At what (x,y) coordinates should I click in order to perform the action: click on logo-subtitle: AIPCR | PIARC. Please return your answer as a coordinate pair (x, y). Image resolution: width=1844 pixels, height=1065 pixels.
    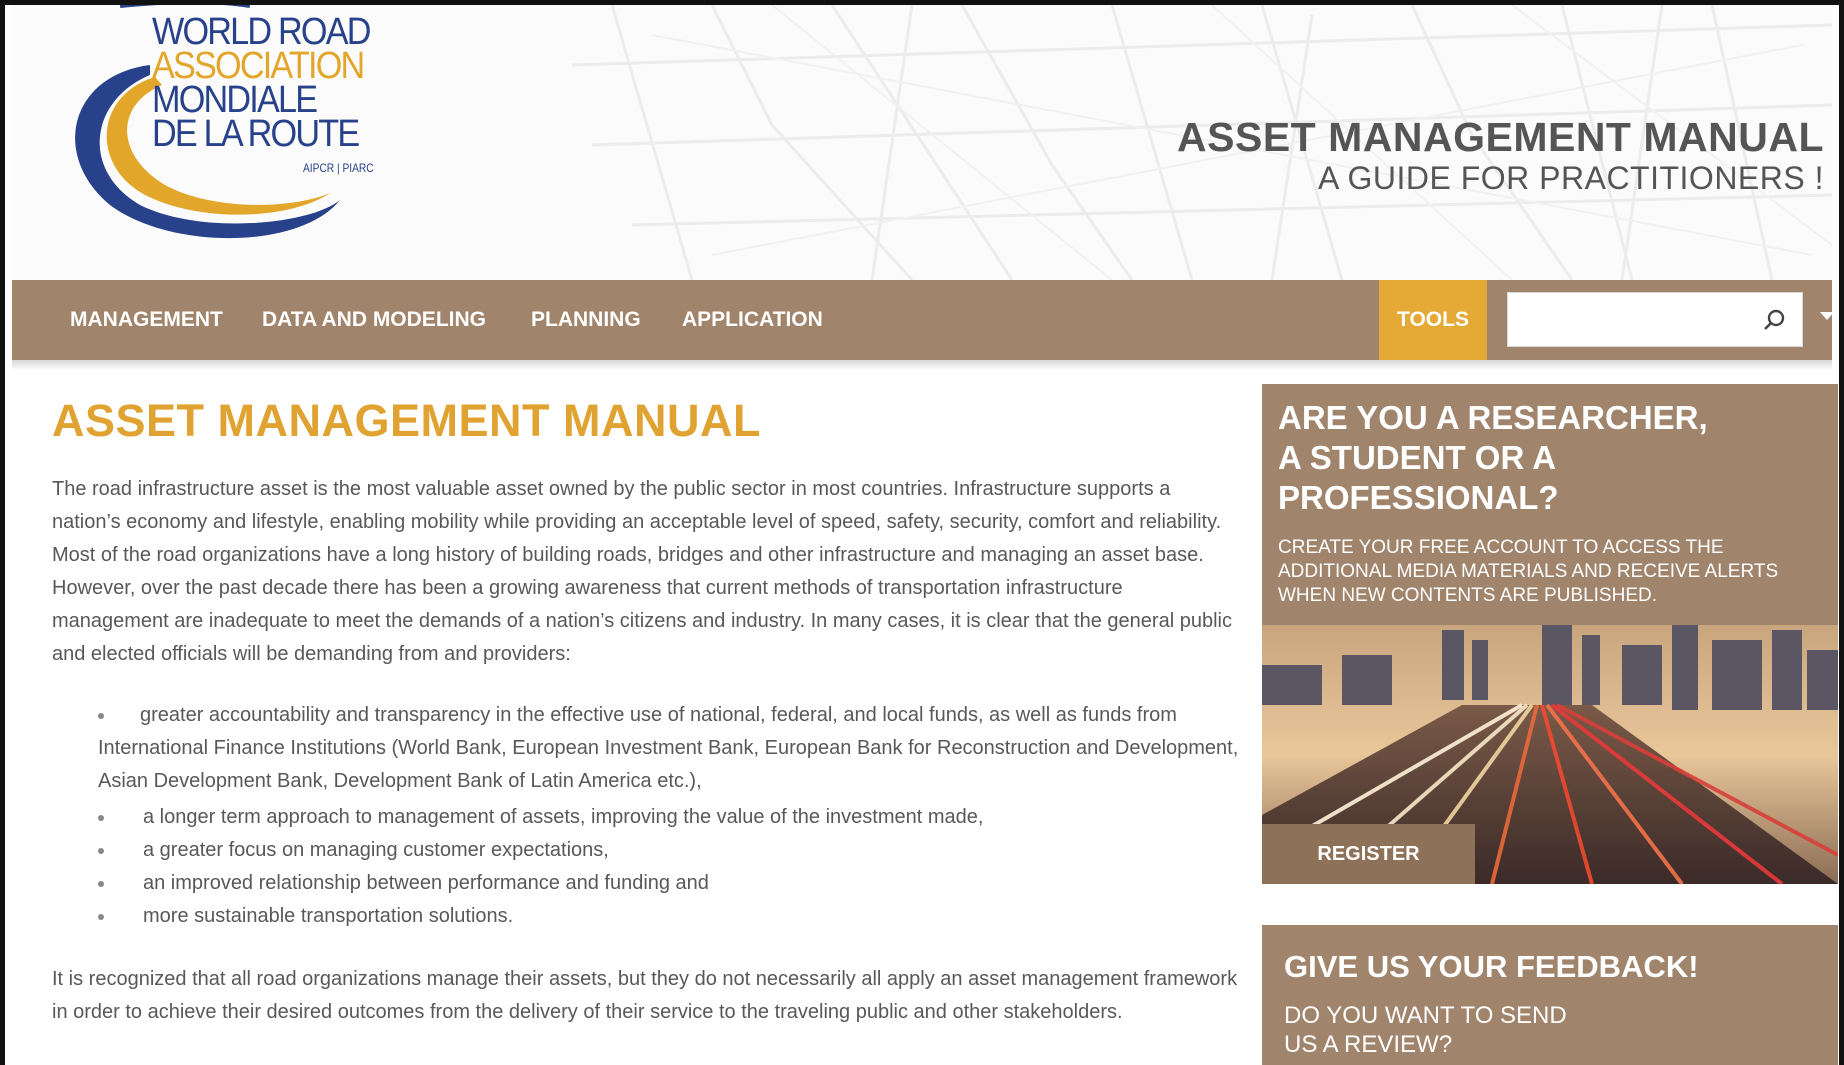
    Looking at the image, I should click on (338, 168).